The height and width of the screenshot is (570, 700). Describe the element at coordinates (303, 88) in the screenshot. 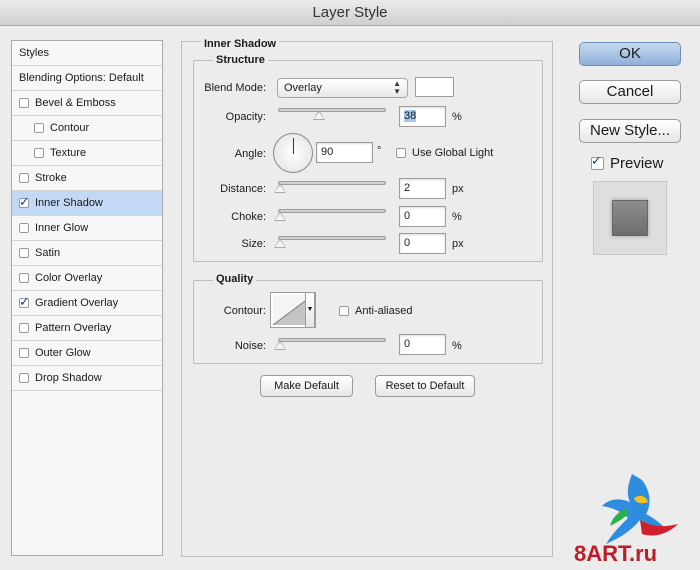

I see `blend-mode-value: Overlay` at that location.